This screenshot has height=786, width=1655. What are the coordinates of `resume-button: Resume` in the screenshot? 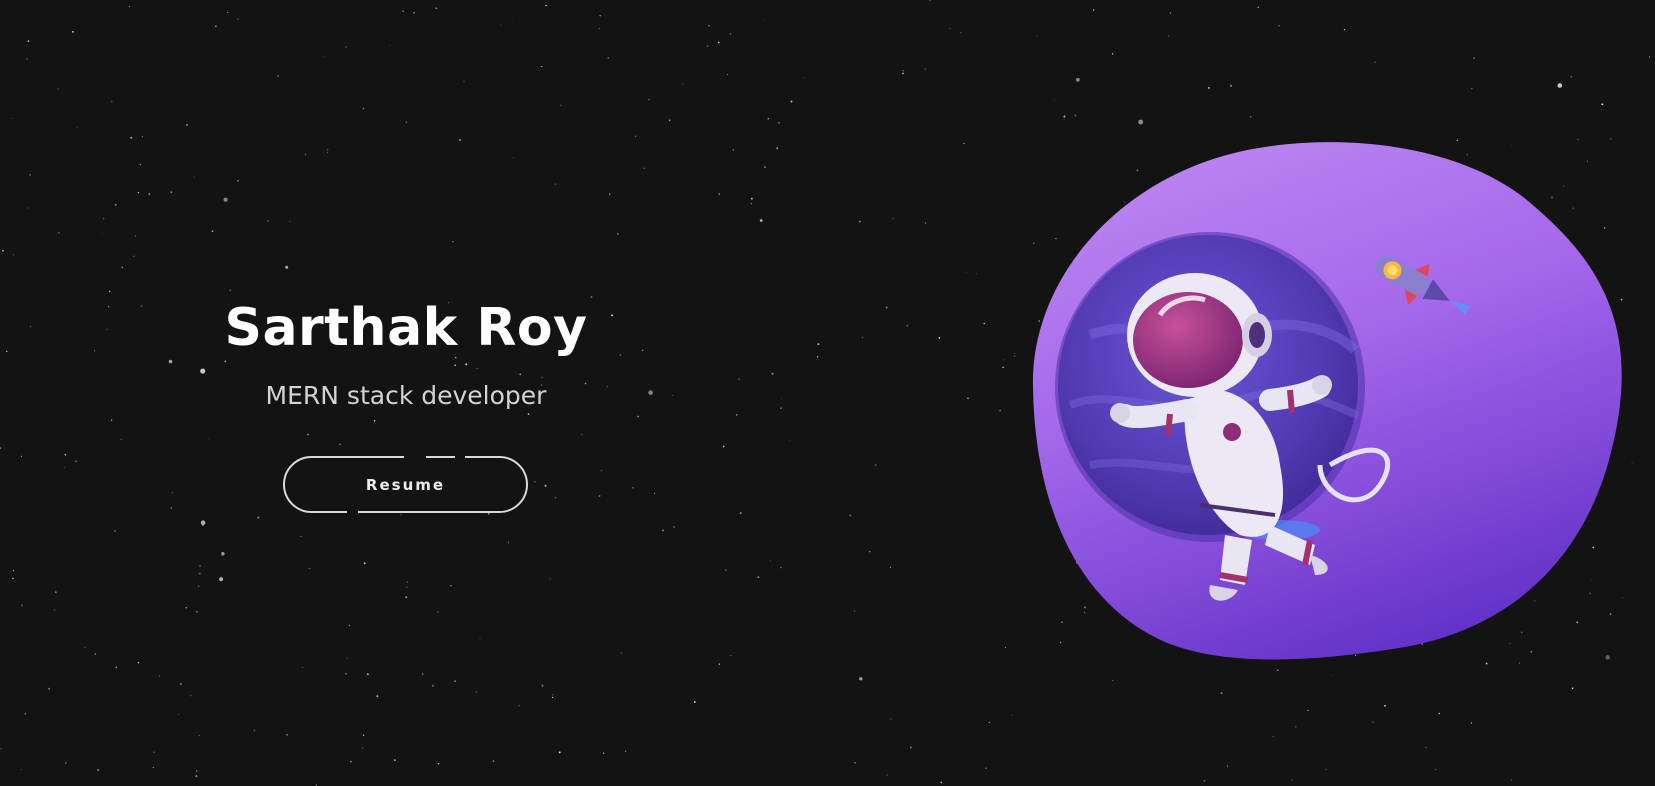 It's located at (405, 484).